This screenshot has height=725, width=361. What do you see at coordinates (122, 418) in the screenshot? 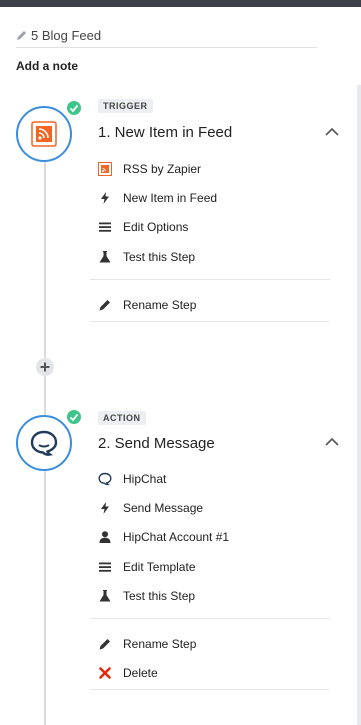
I see `step-type-badge: ACTION` at bounding box center [122, 418].